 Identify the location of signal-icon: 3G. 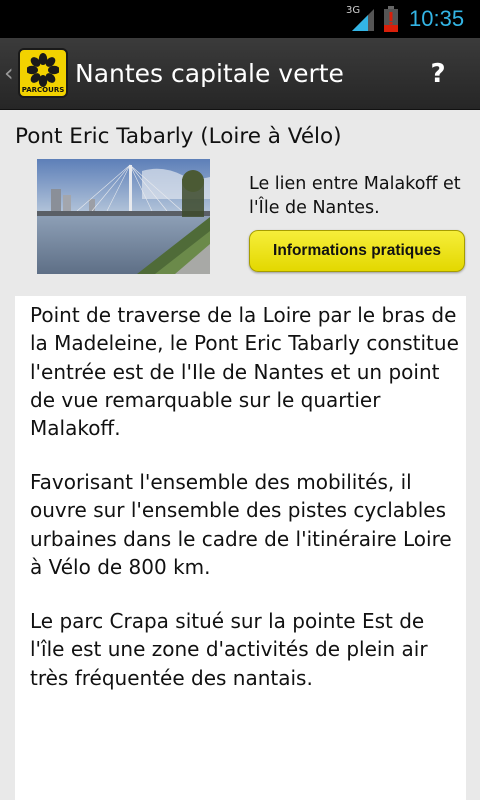
(361, 19).